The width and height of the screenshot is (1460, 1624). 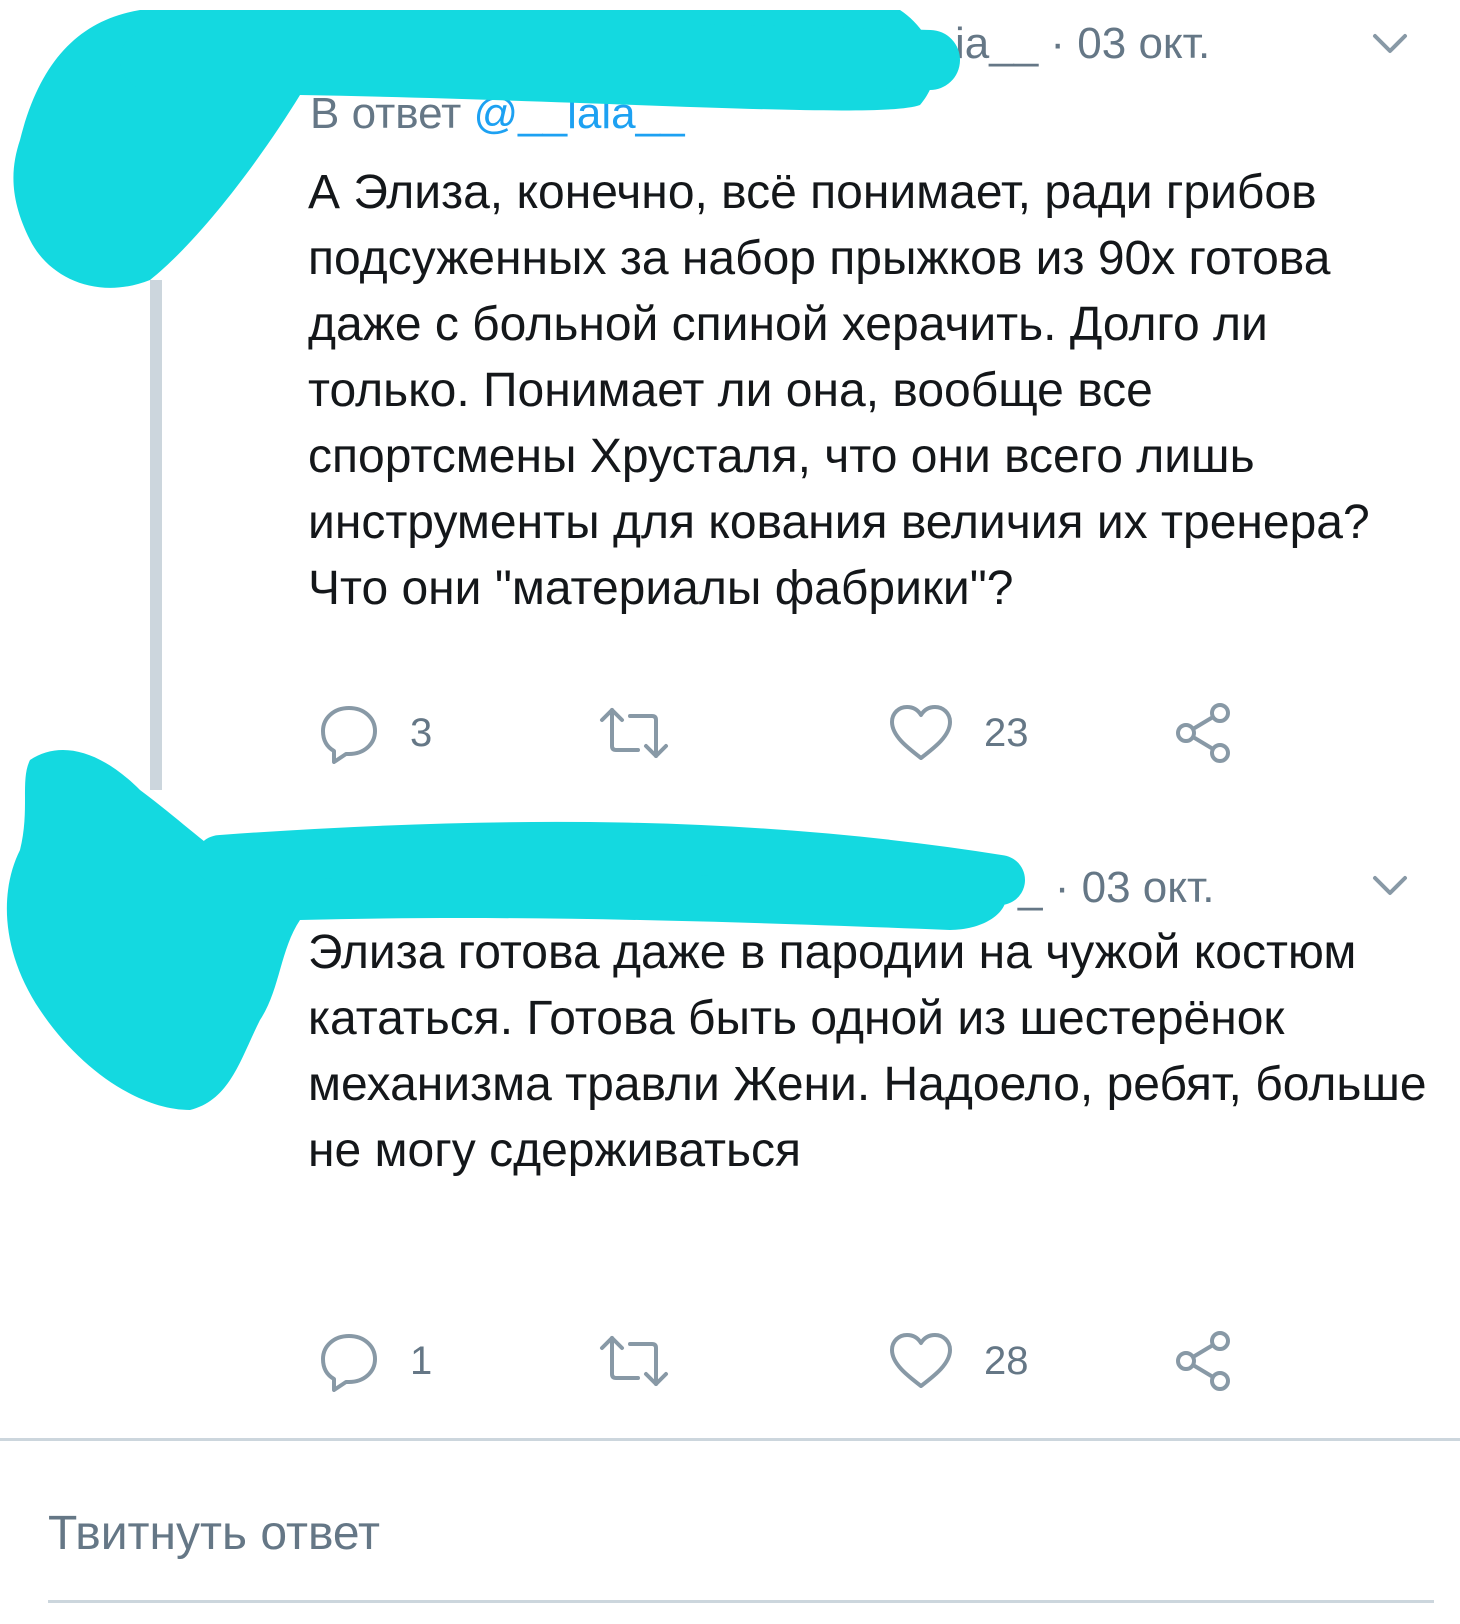 I want to click on reply-to-label: В ответ, so click(x=386, y=113).